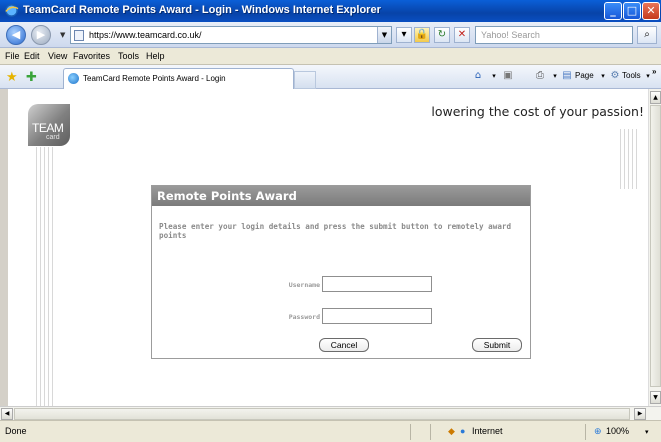  I want to click on print-dropdown-icon: ▾, so click(555, 76).